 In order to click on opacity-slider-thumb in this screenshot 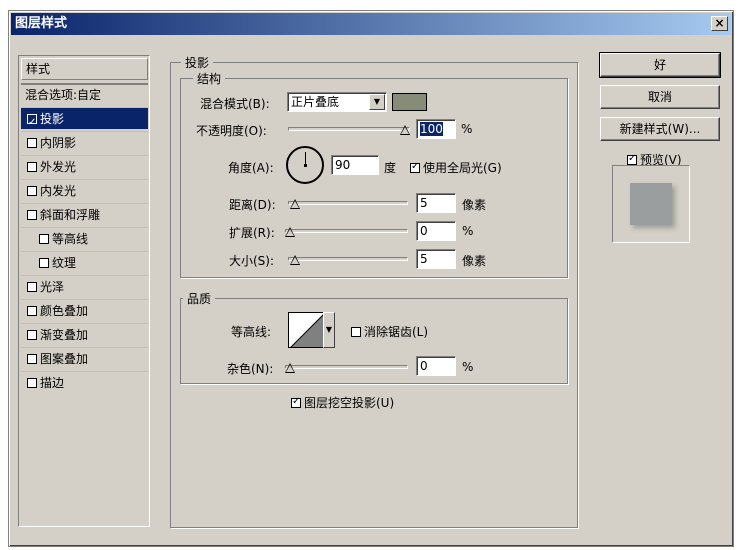, I will do `click(405, 130)`.